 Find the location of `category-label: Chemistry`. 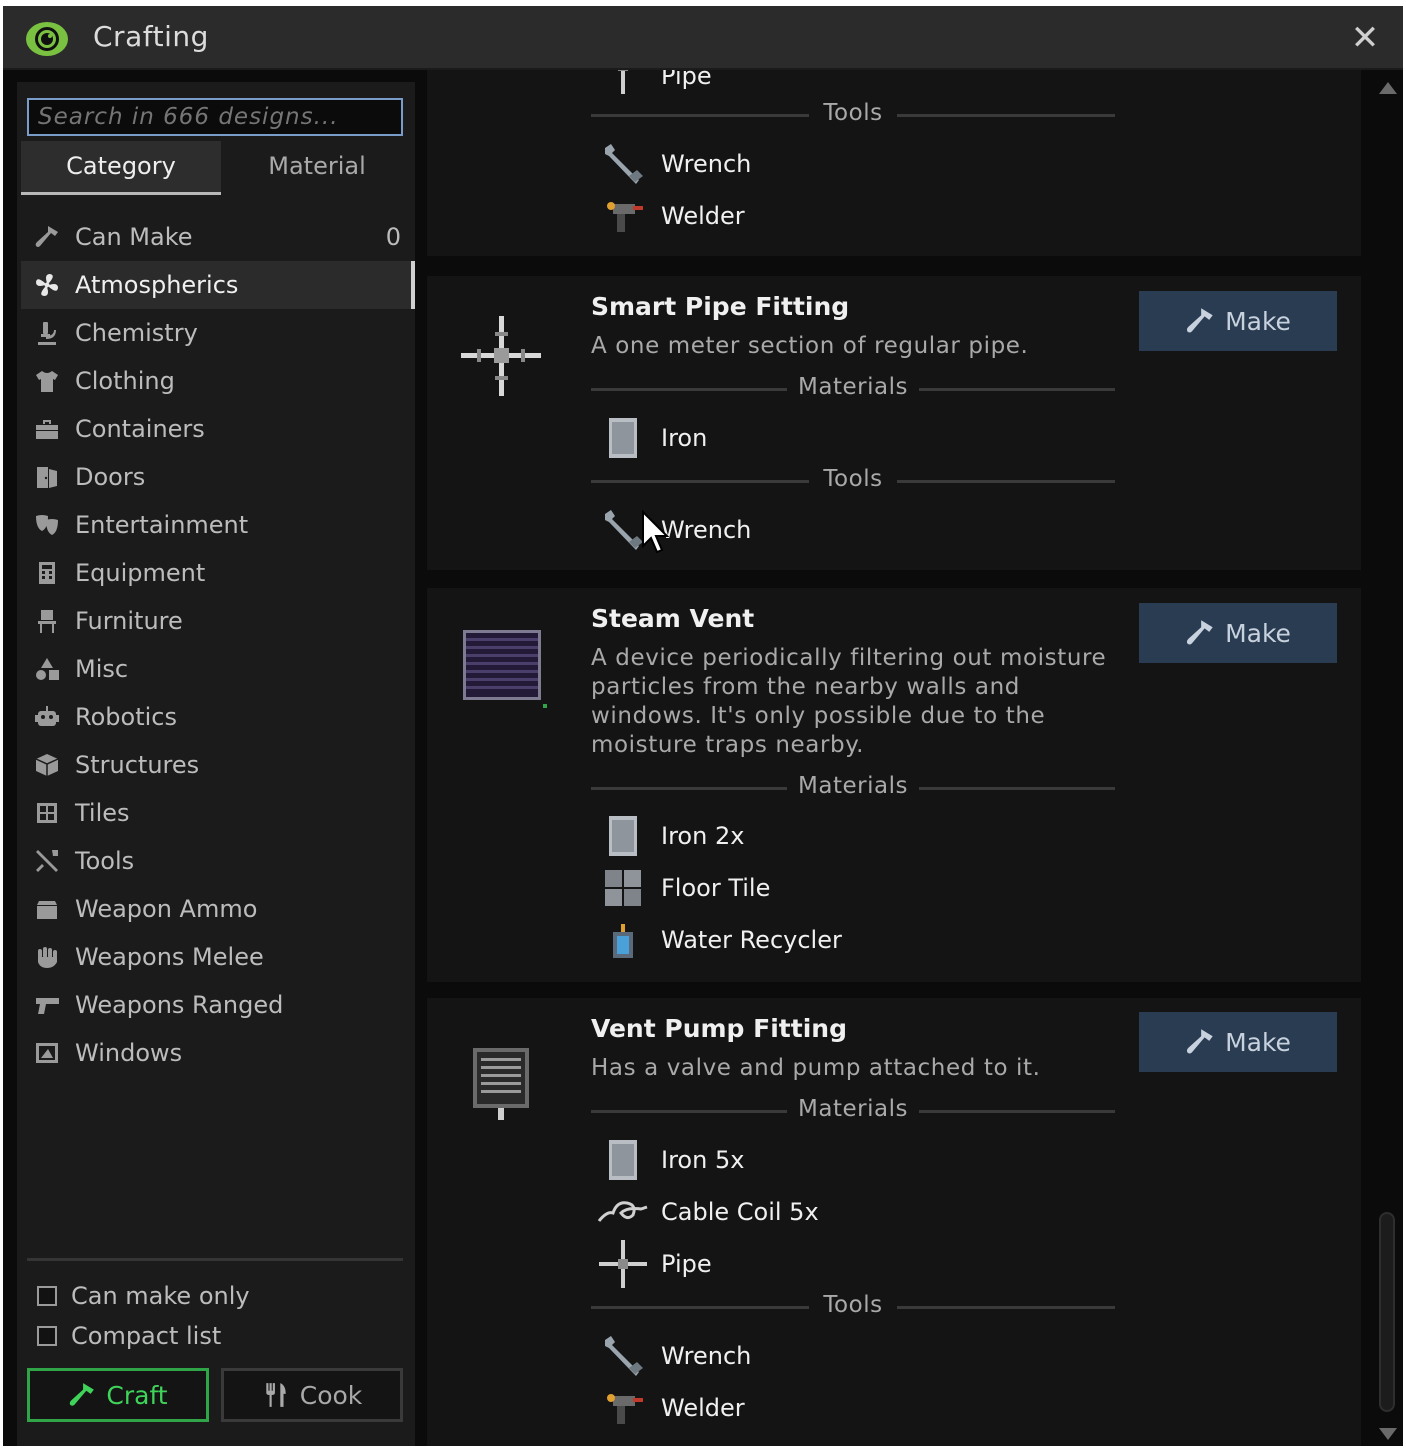

category-label: Chemistry is located at coordinates (136, 333).